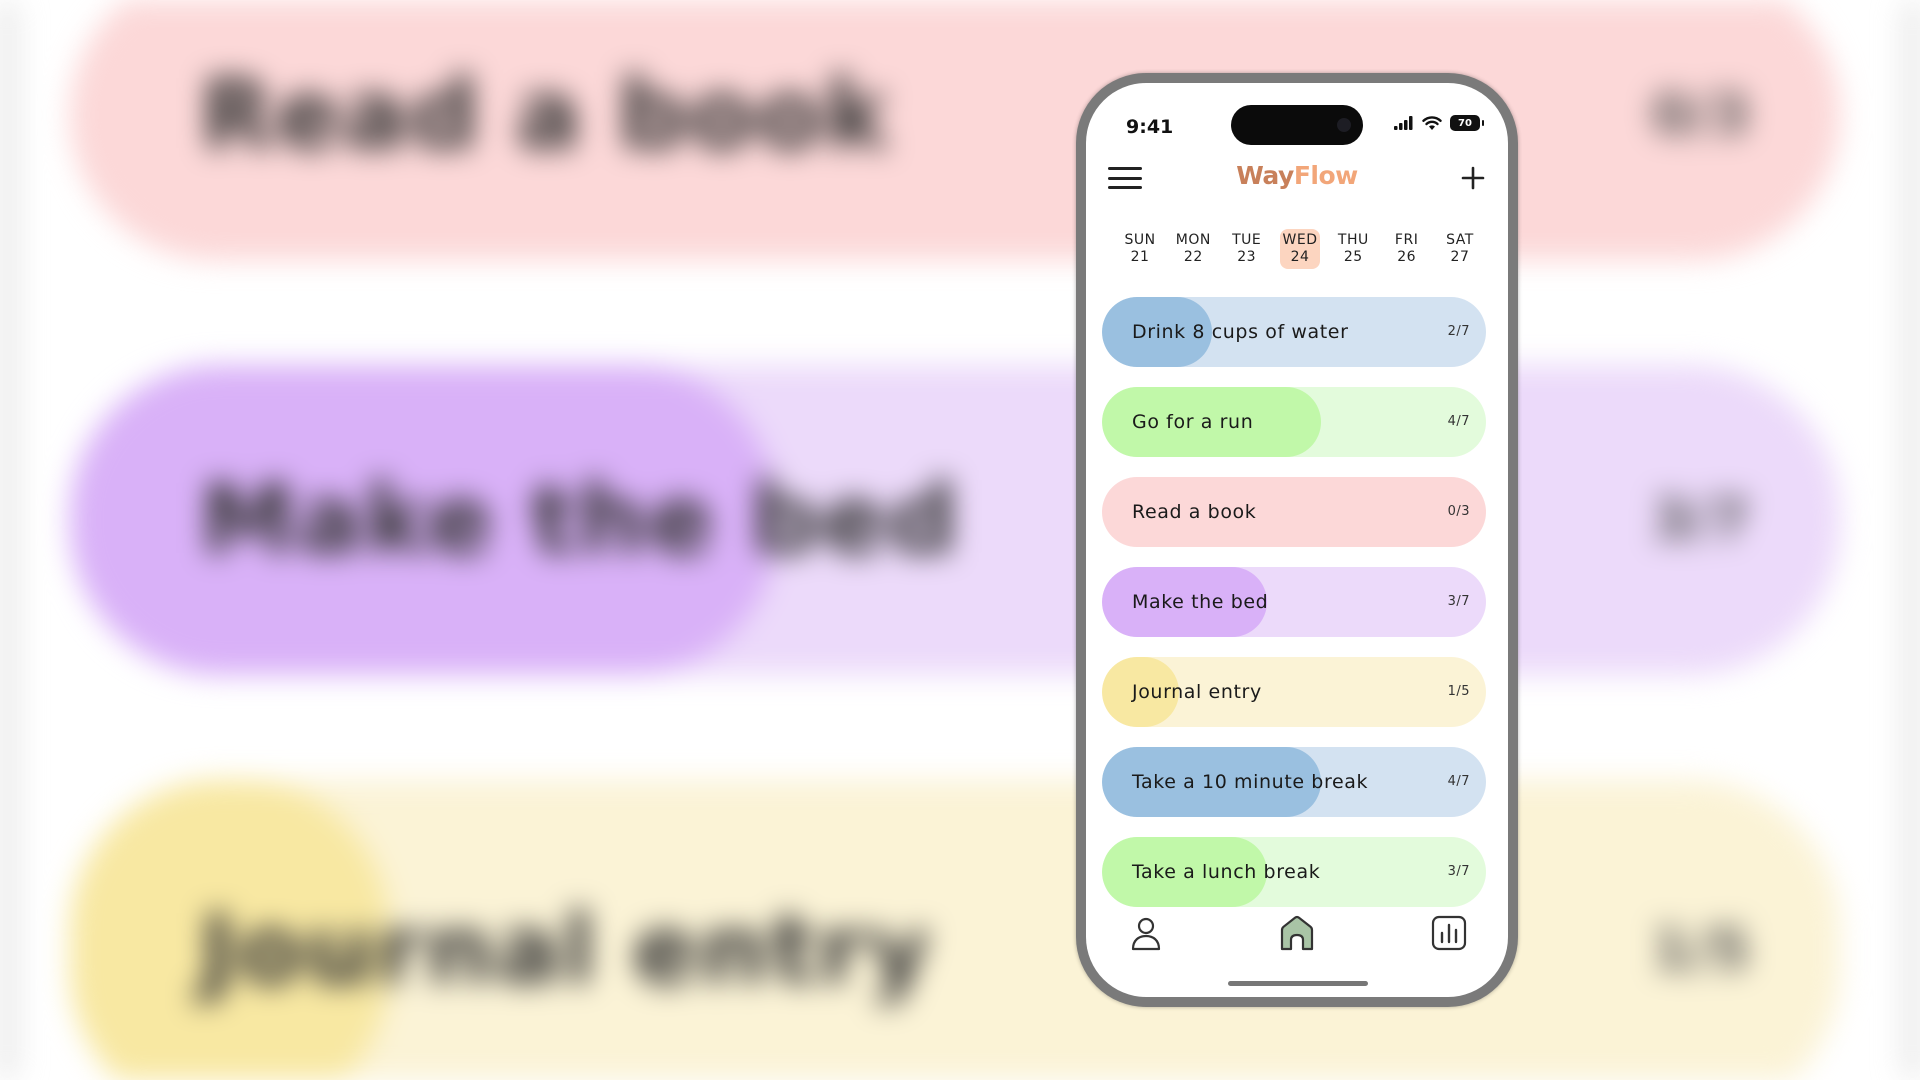 This screenshot has width=1920, height=1080. I want to click on day-date: 26, so click(1407, 257).